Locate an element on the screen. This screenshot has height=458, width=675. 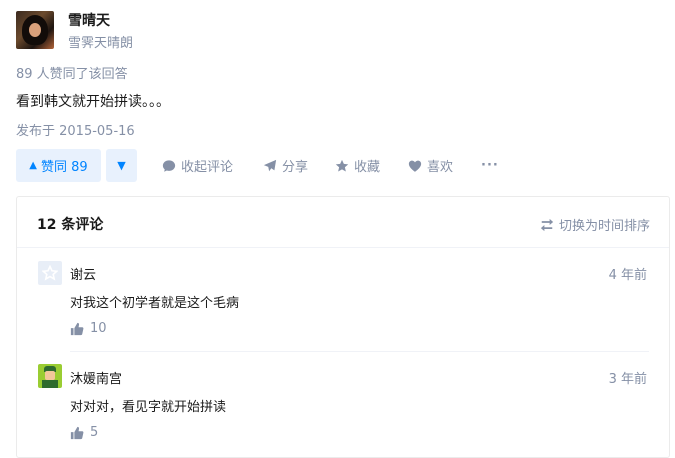
comment-icon is located at coordinates (169, 165).